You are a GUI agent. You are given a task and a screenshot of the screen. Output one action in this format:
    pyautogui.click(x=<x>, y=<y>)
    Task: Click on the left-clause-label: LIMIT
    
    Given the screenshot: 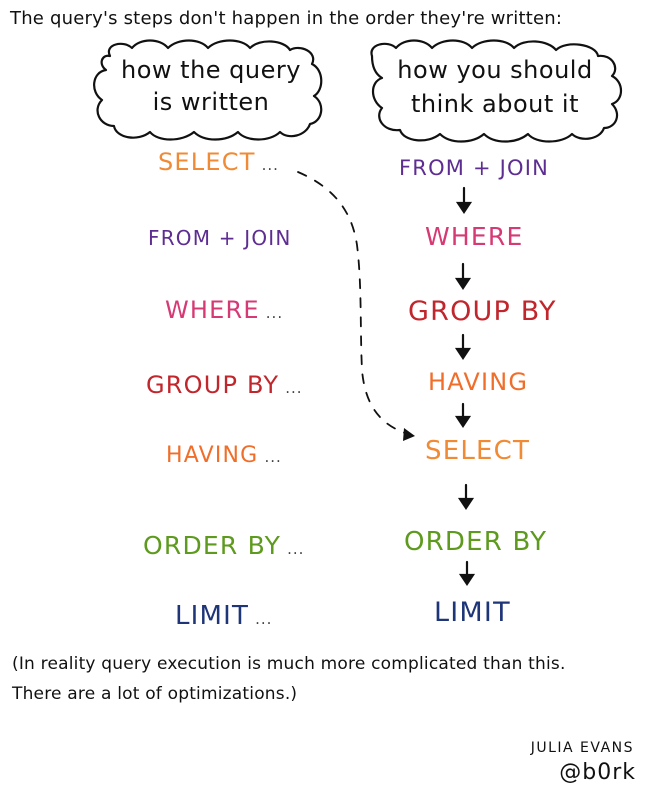 What is the action you would take?
    pyautogui.click(x=212, y=616)
    